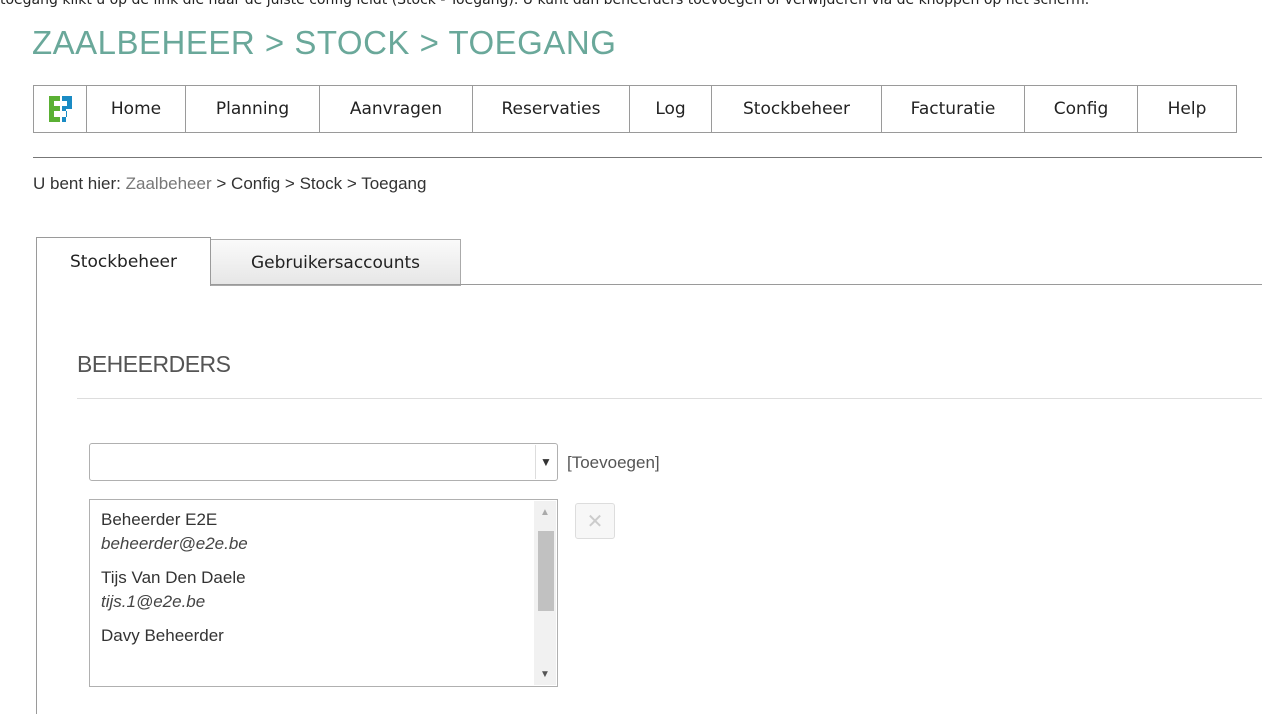 This screenshot has height=714, width=1262. I want to click on nav-log: Log, so click(671, 109).